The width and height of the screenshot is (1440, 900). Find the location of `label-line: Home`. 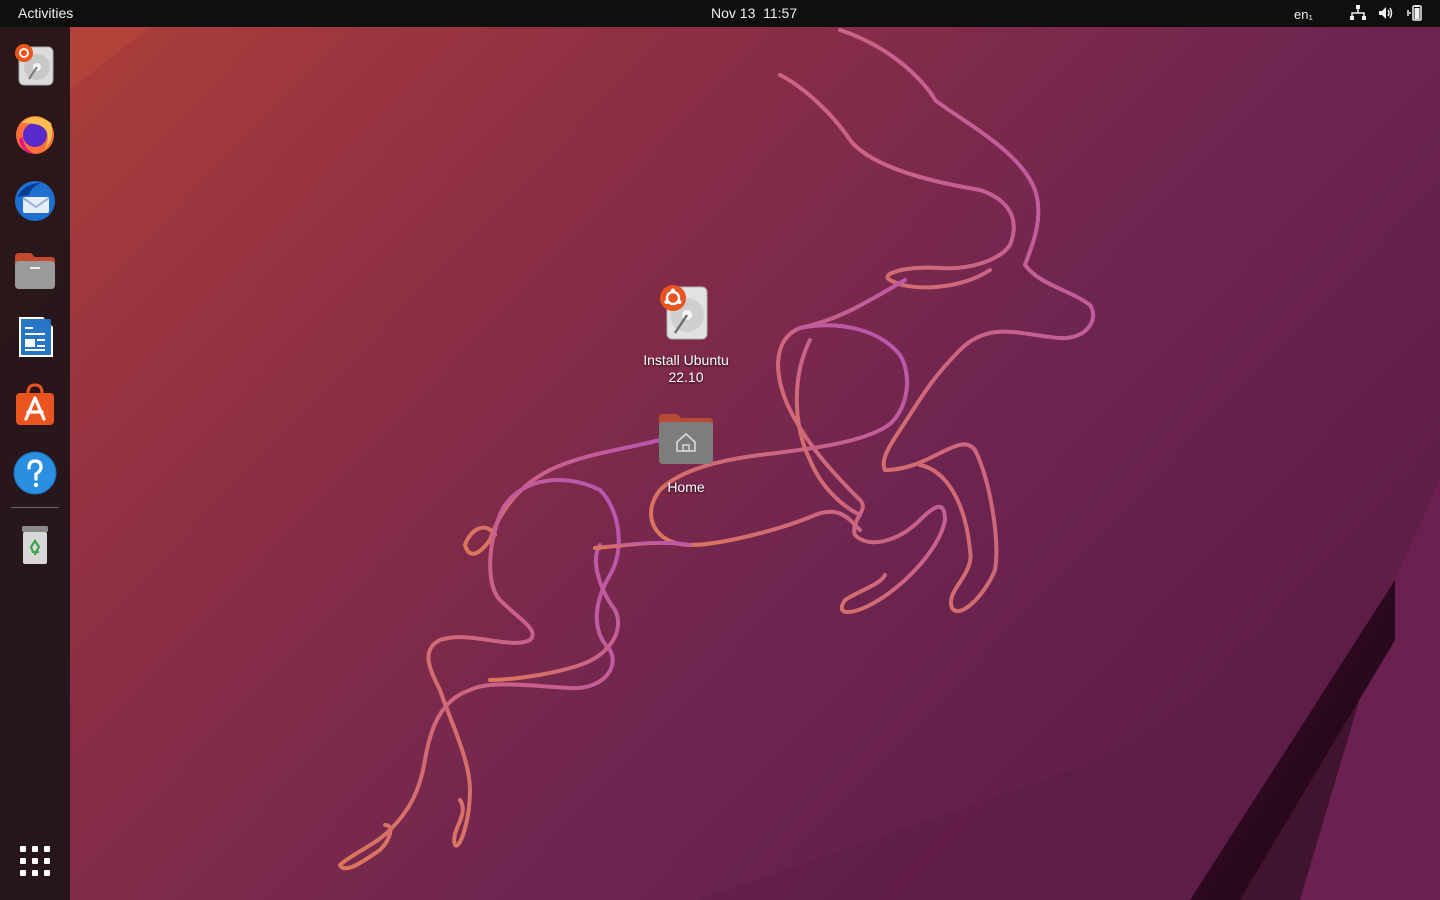

label-line: Home is located at coordinates (686, 487).